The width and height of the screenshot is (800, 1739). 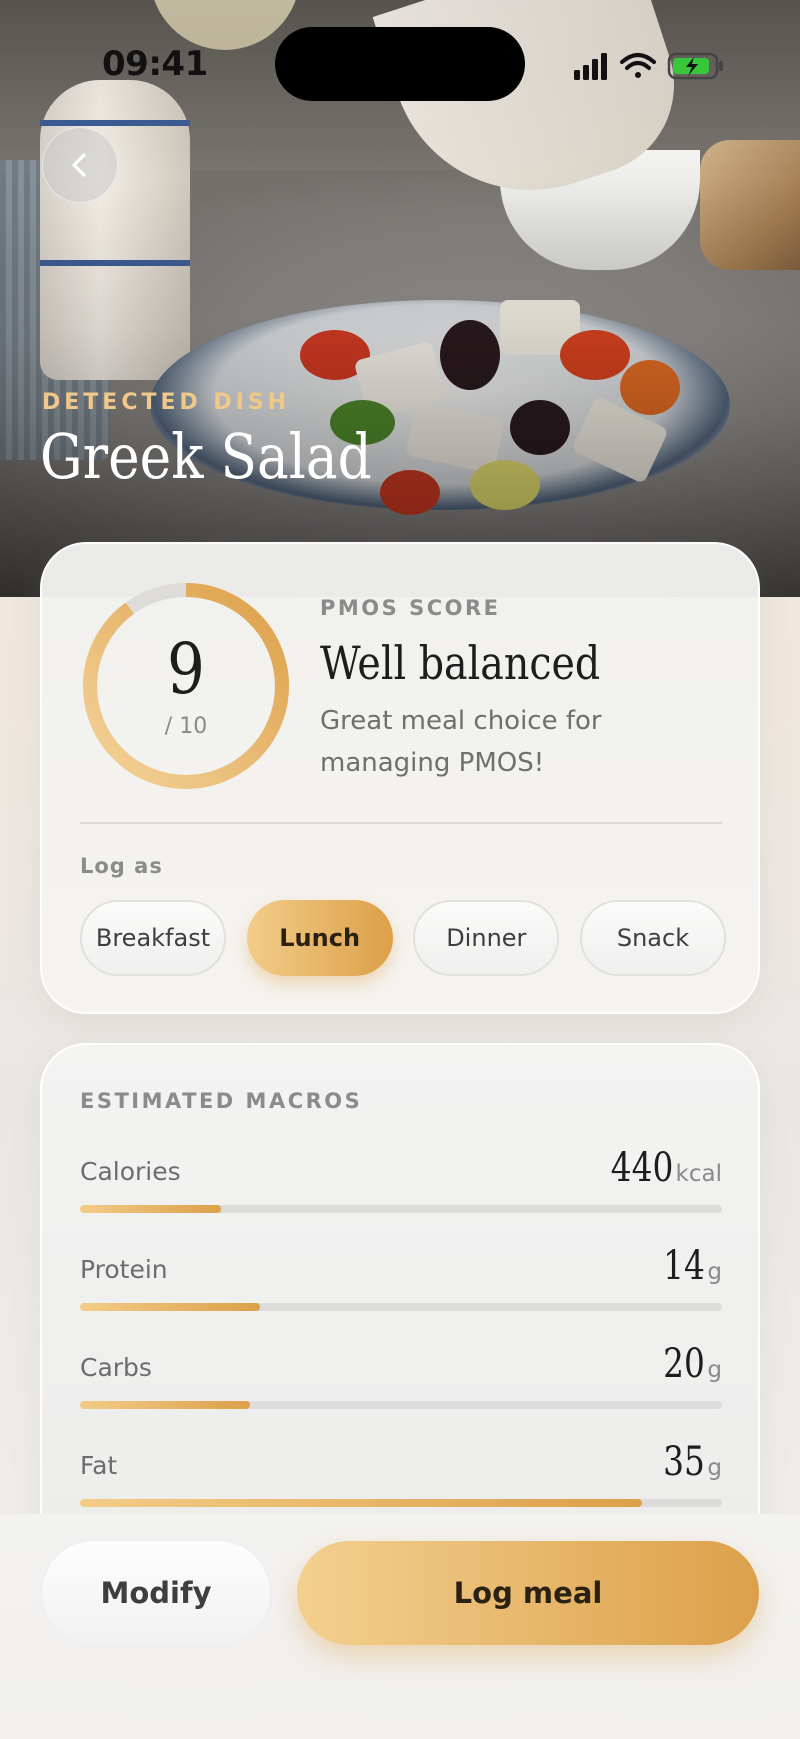 I want to click on macro-value: 20g, so click(x=692, y=1364).